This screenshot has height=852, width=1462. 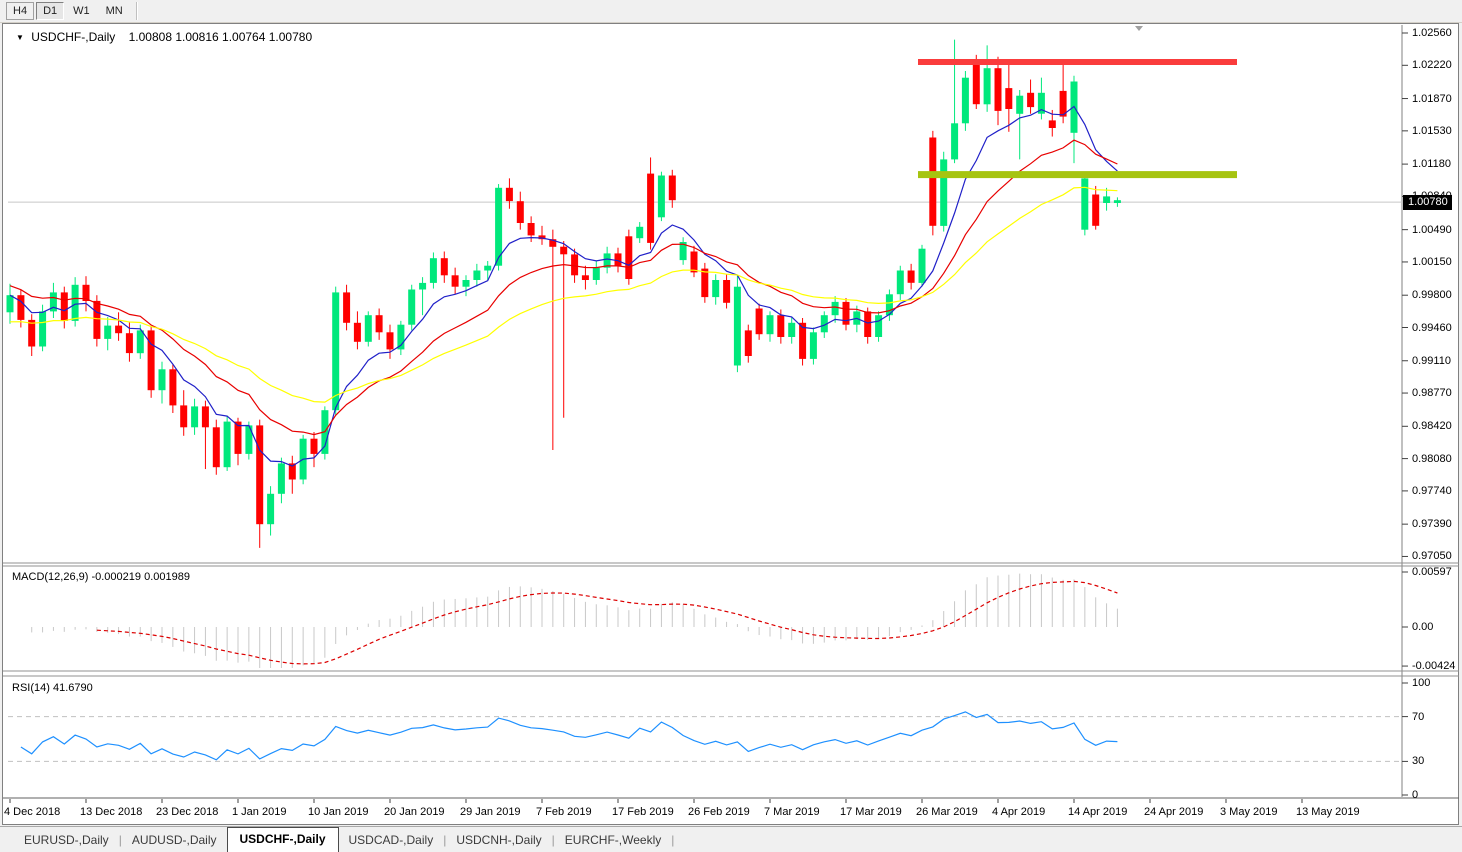 What do you see at coordinates (1431, 360) in the screenshot?
I see `price-tick-label: 0.99110` at bounding box center [1431, 360].